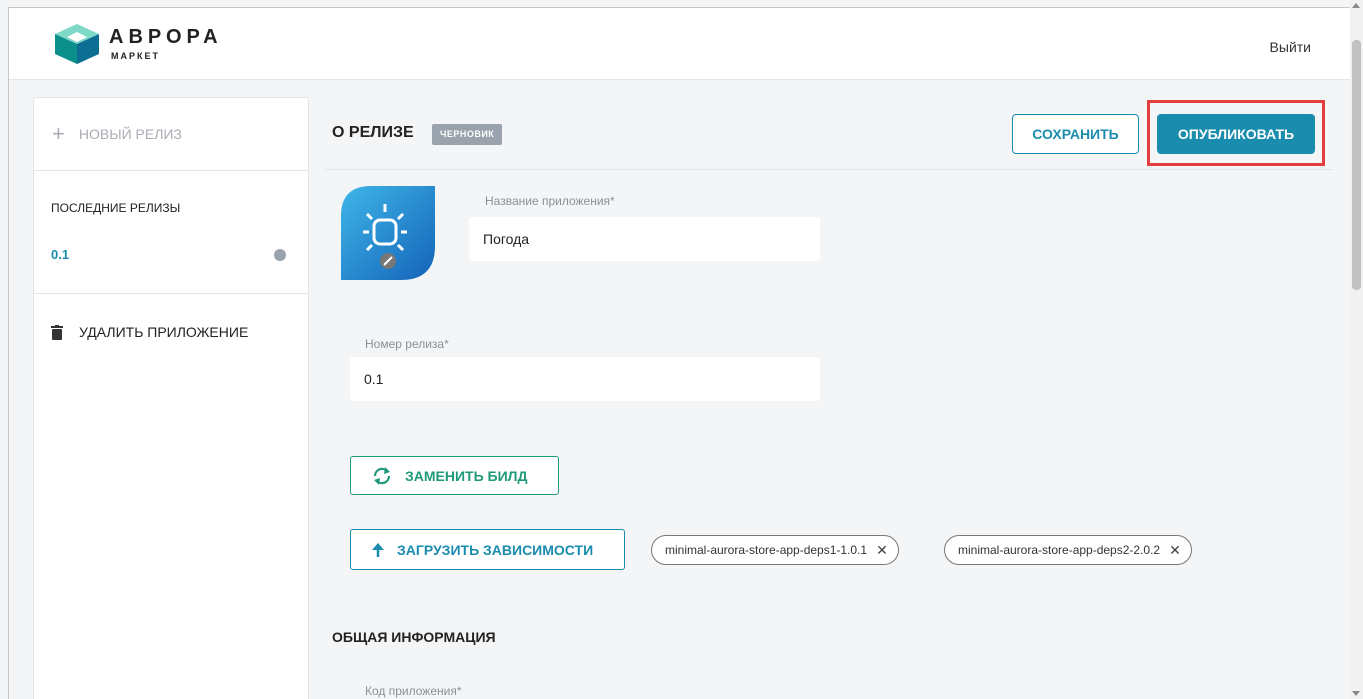  I want to click on scrollbar-thumb, so click(1356, 165).